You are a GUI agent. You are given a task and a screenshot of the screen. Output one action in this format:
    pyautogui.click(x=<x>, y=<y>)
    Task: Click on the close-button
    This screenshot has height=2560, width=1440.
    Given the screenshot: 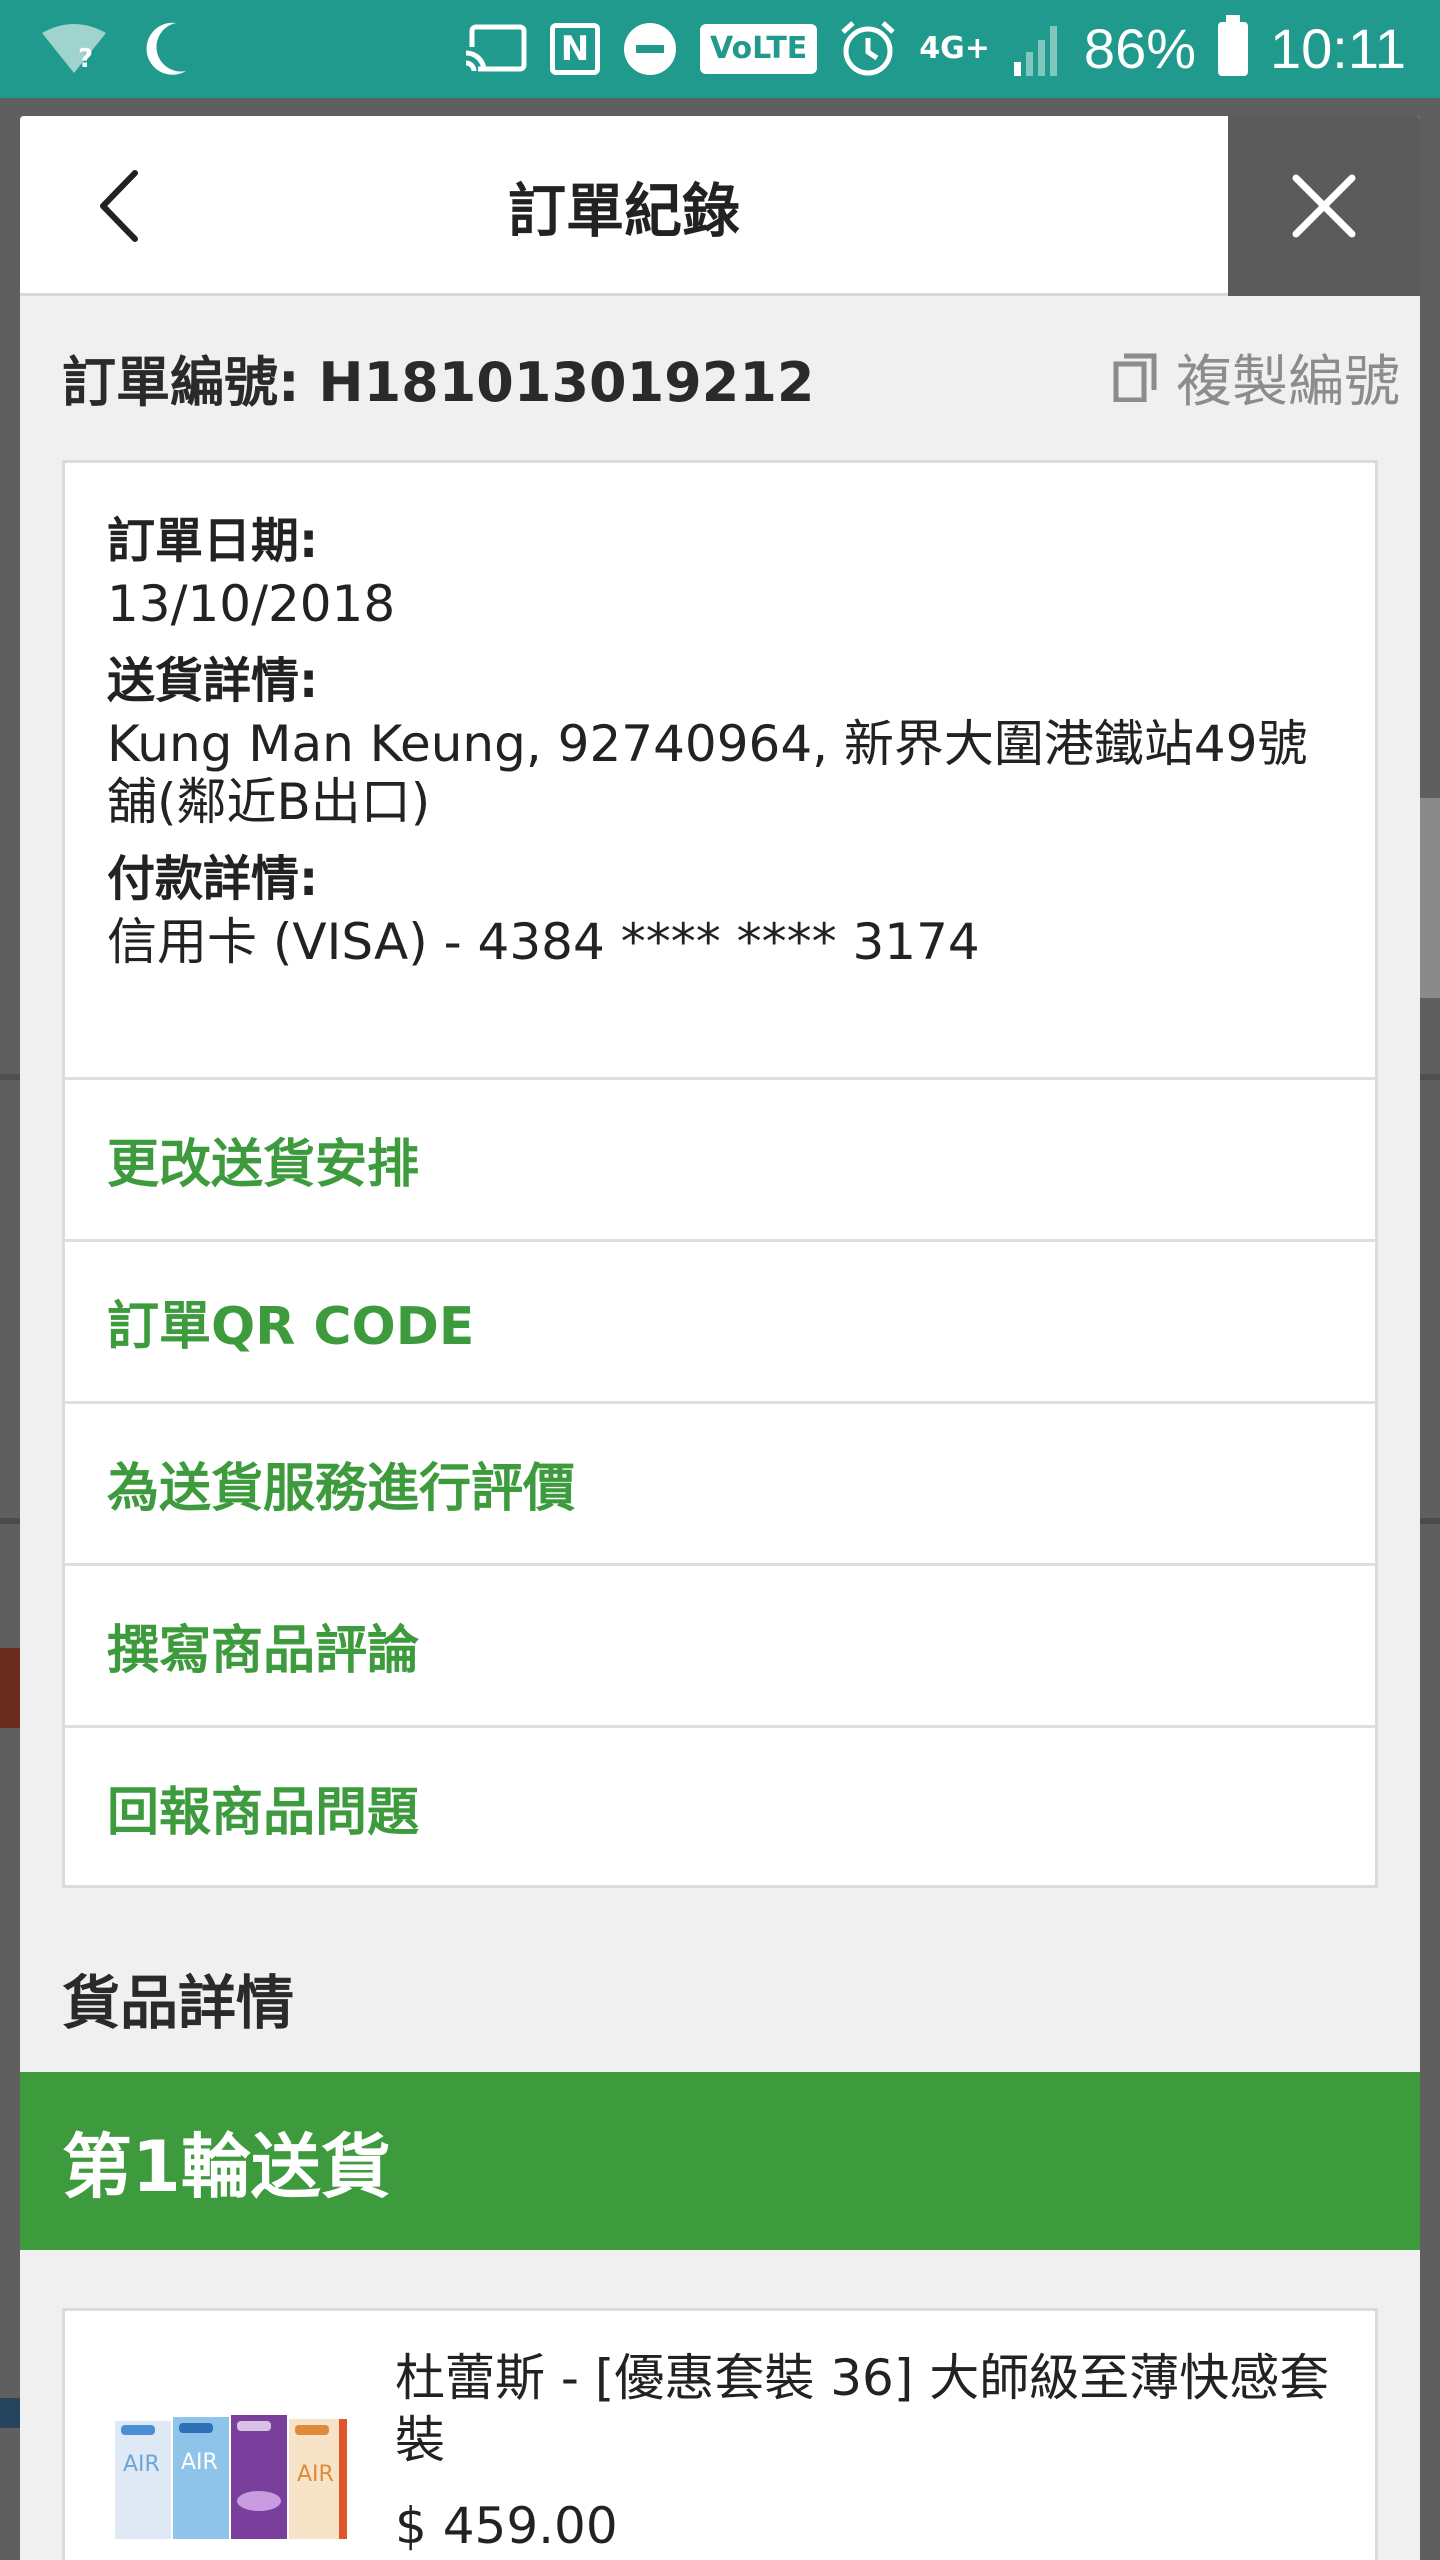 What is the action you would take?
    pyautogui.click(x=1324, y=206)
    